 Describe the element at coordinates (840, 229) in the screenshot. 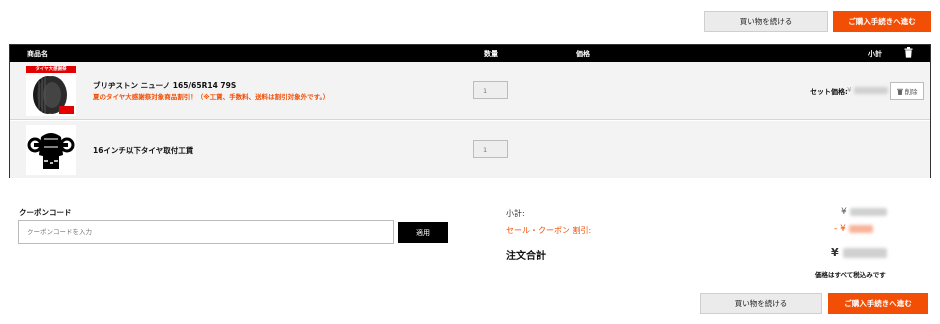

I see `discount-currency: - ¥` at that location.